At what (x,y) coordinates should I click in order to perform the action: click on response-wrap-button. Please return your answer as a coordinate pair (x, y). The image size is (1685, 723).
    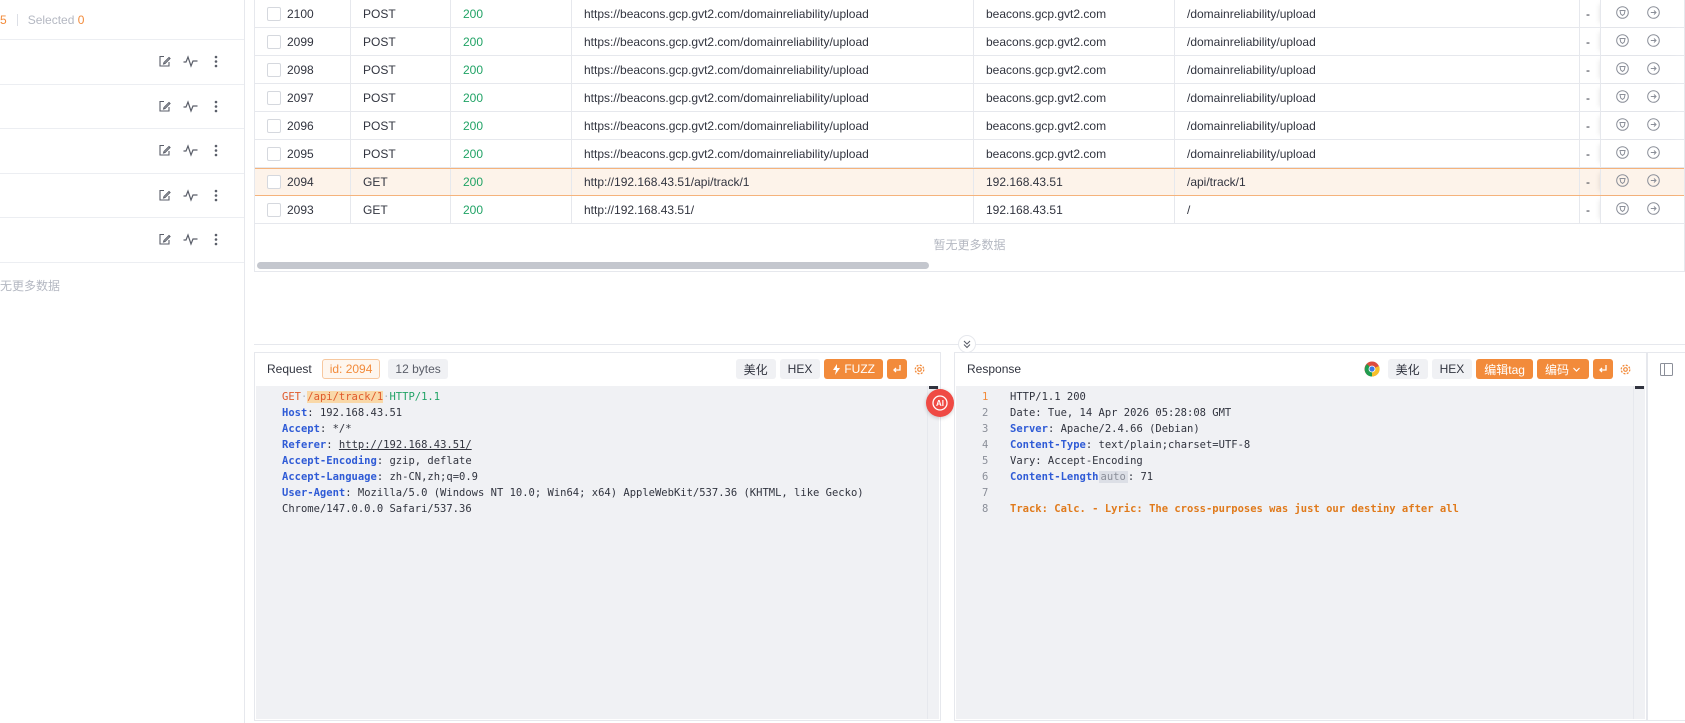
    Looking at the image, I should click on (1603, 369).